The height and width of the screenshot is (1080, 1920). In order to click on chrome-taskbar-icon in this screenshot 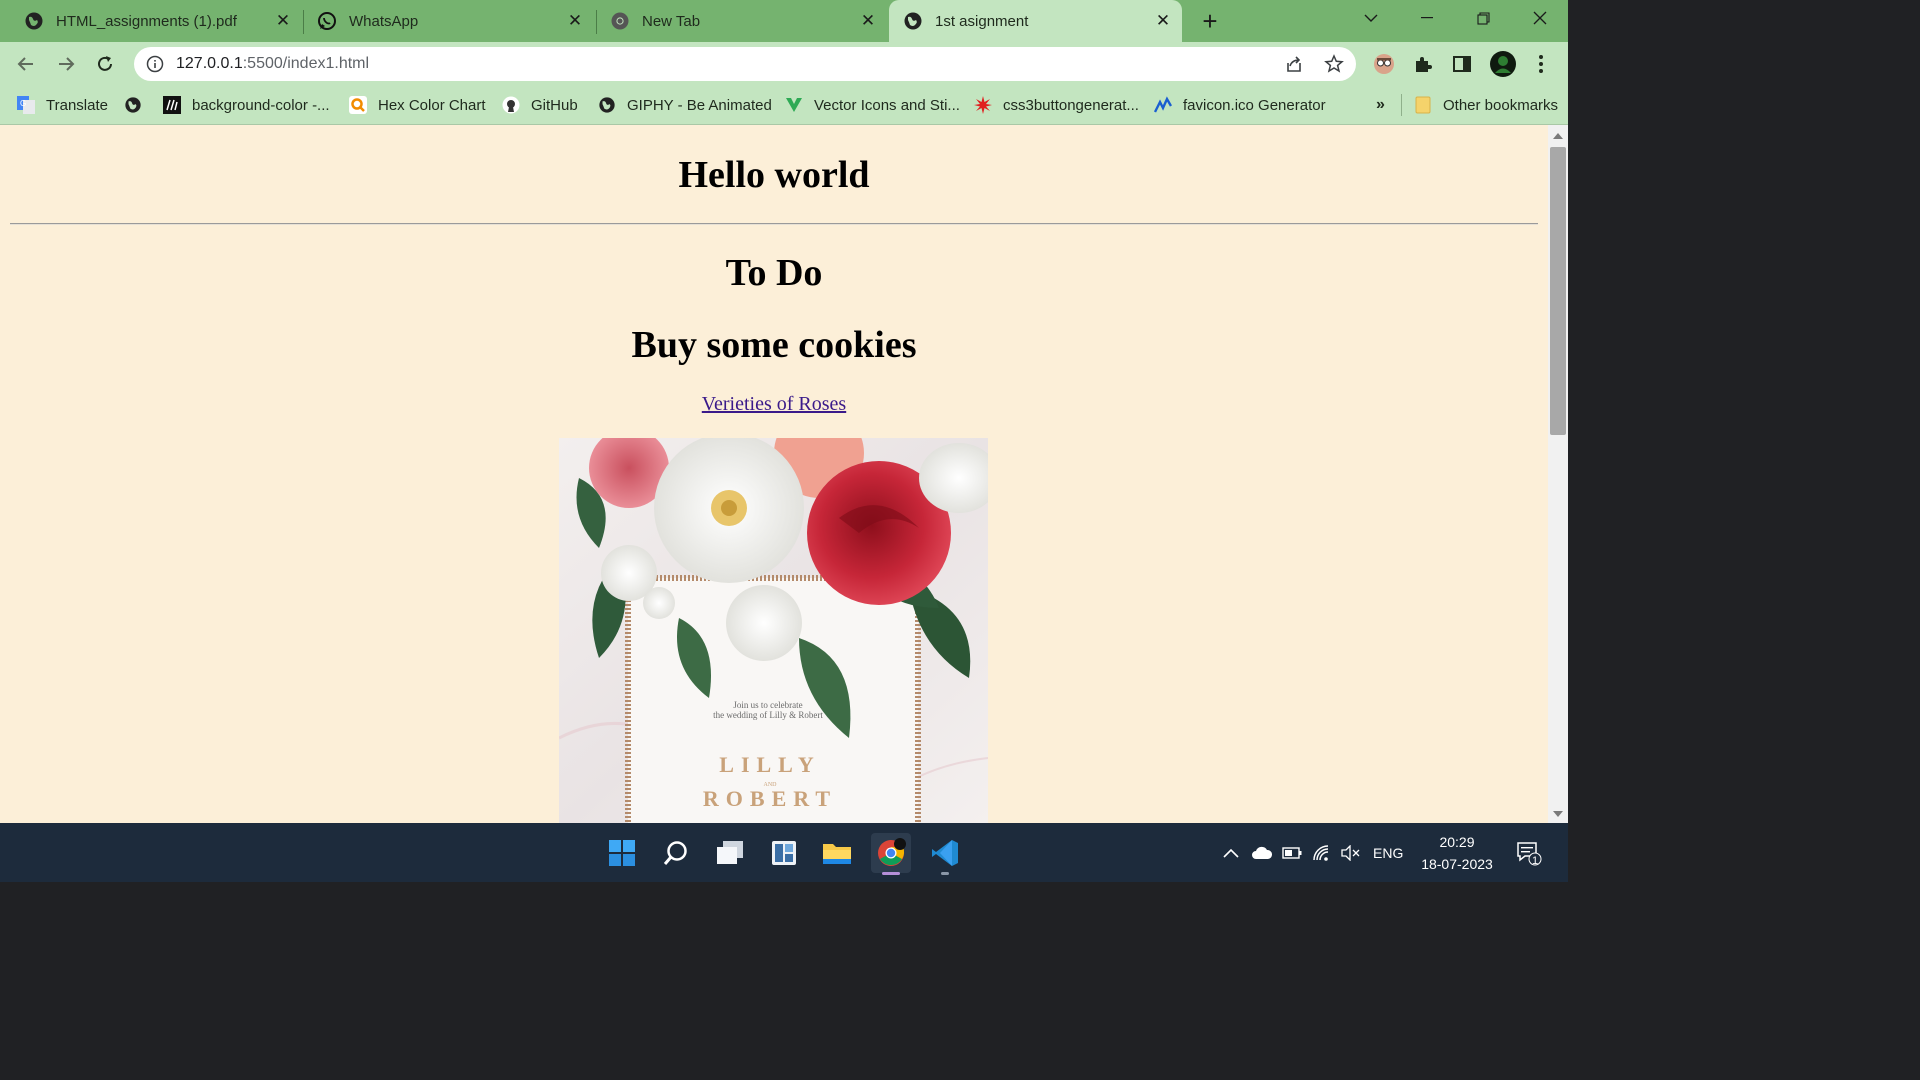, I will do `click(891, 854)`.